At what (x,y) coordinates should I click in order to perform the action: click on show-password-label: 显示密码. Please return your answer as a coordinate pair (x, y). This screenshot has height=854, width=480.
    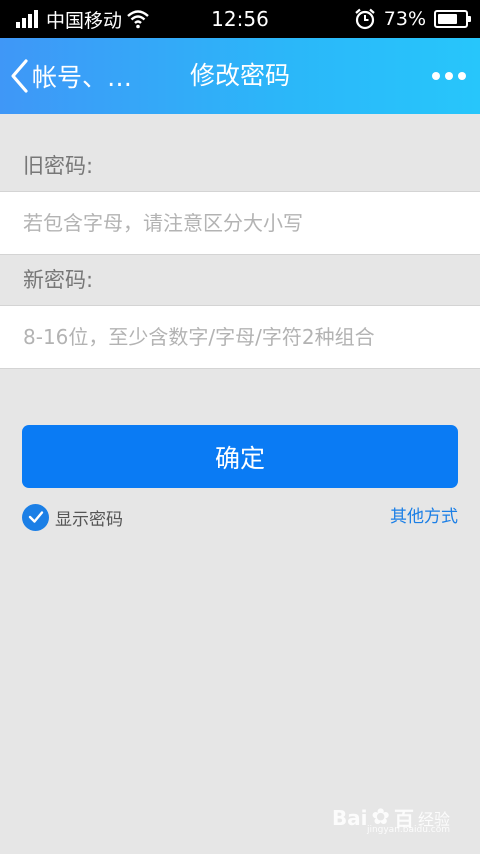
    Looking at the image, I should click on (89, 519).